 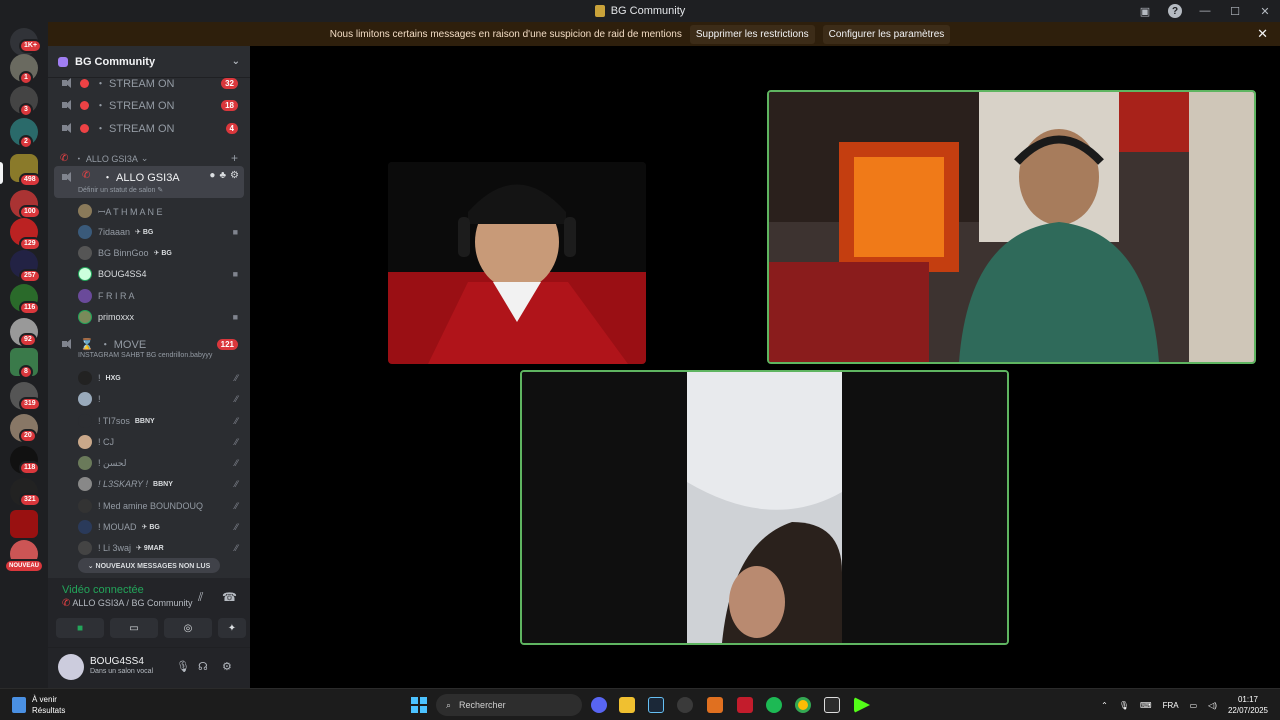 What do you see at coordinates (231, 128) in the screenshot?
I see `user-count-badge: 4` at bounding box center [231, 128].